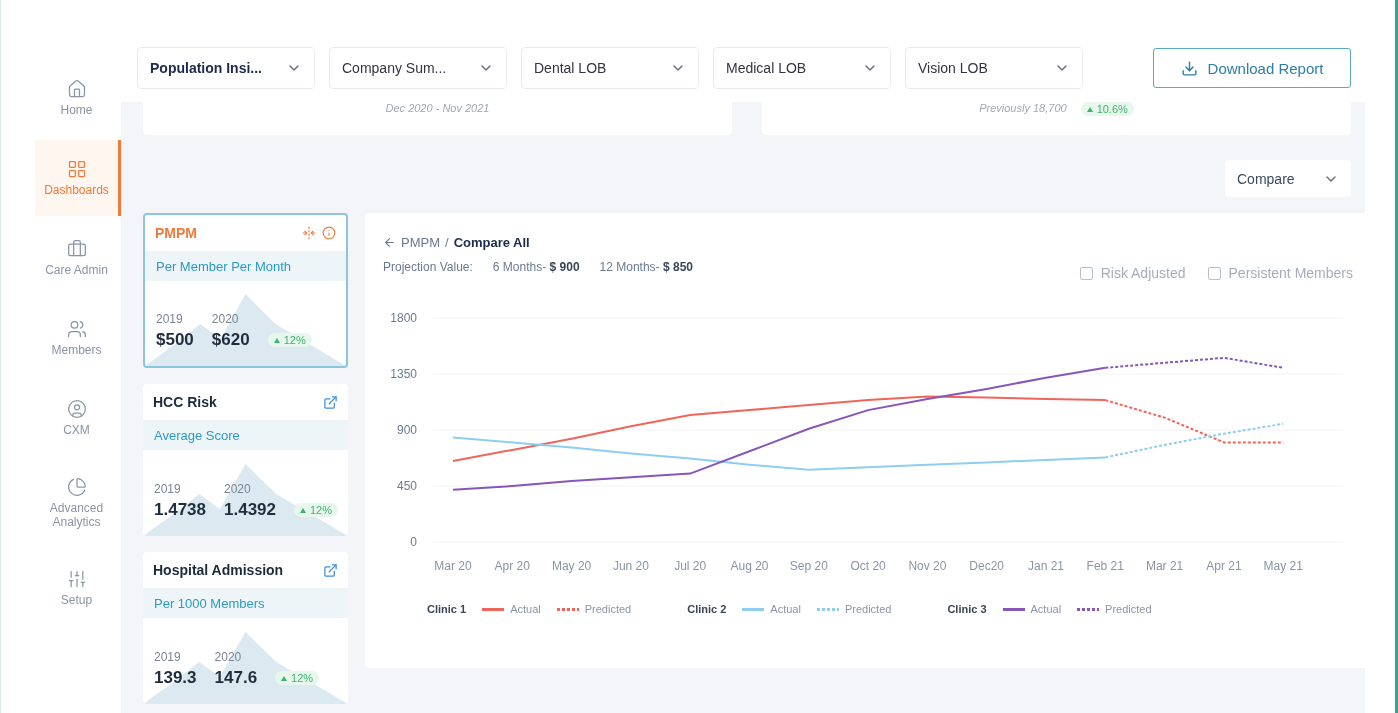 The image size is (1398, 713). What do you see at coordinates (413, 542) in the screenshot?
I see `axis-label: 0` at bounding box center [413, 542].